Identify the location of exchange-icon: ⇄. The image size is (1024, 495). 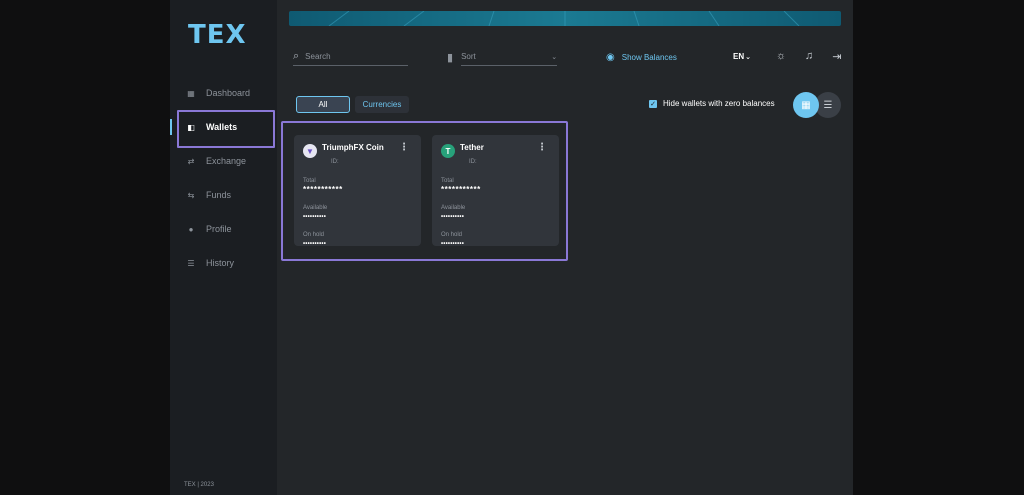
(191, 161).